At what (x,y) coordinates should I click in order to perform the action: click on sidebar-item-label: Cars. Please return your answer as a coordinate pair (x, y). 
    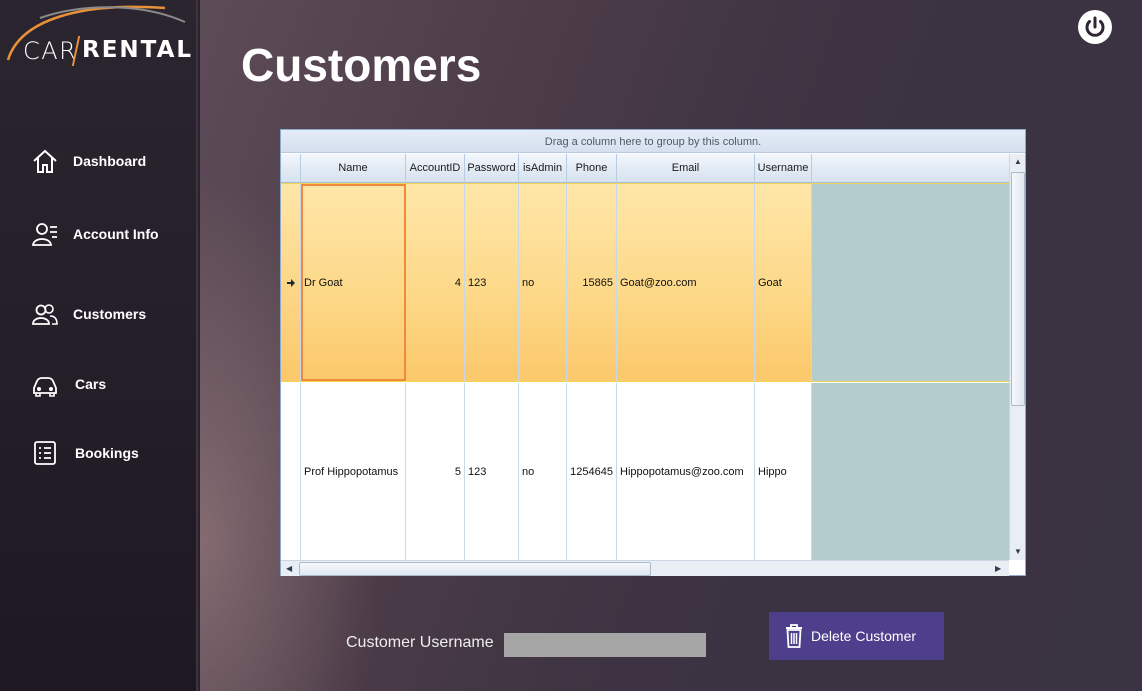
    Looking at the image, I should click on (91, 384).